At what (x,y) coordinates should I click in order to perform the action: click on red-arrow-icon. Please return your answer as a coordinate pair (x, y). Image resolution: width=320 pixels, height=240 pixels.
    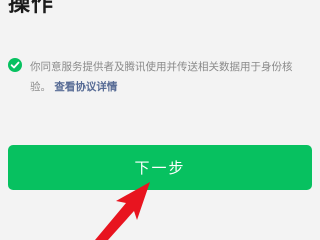
    Looking at the image, I should click on (122, 211).